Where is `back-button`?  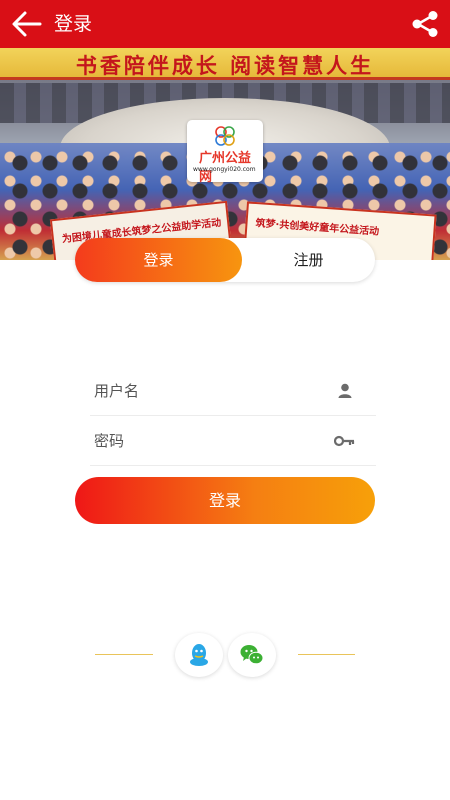
back-button is located at coordinates (27, 24).